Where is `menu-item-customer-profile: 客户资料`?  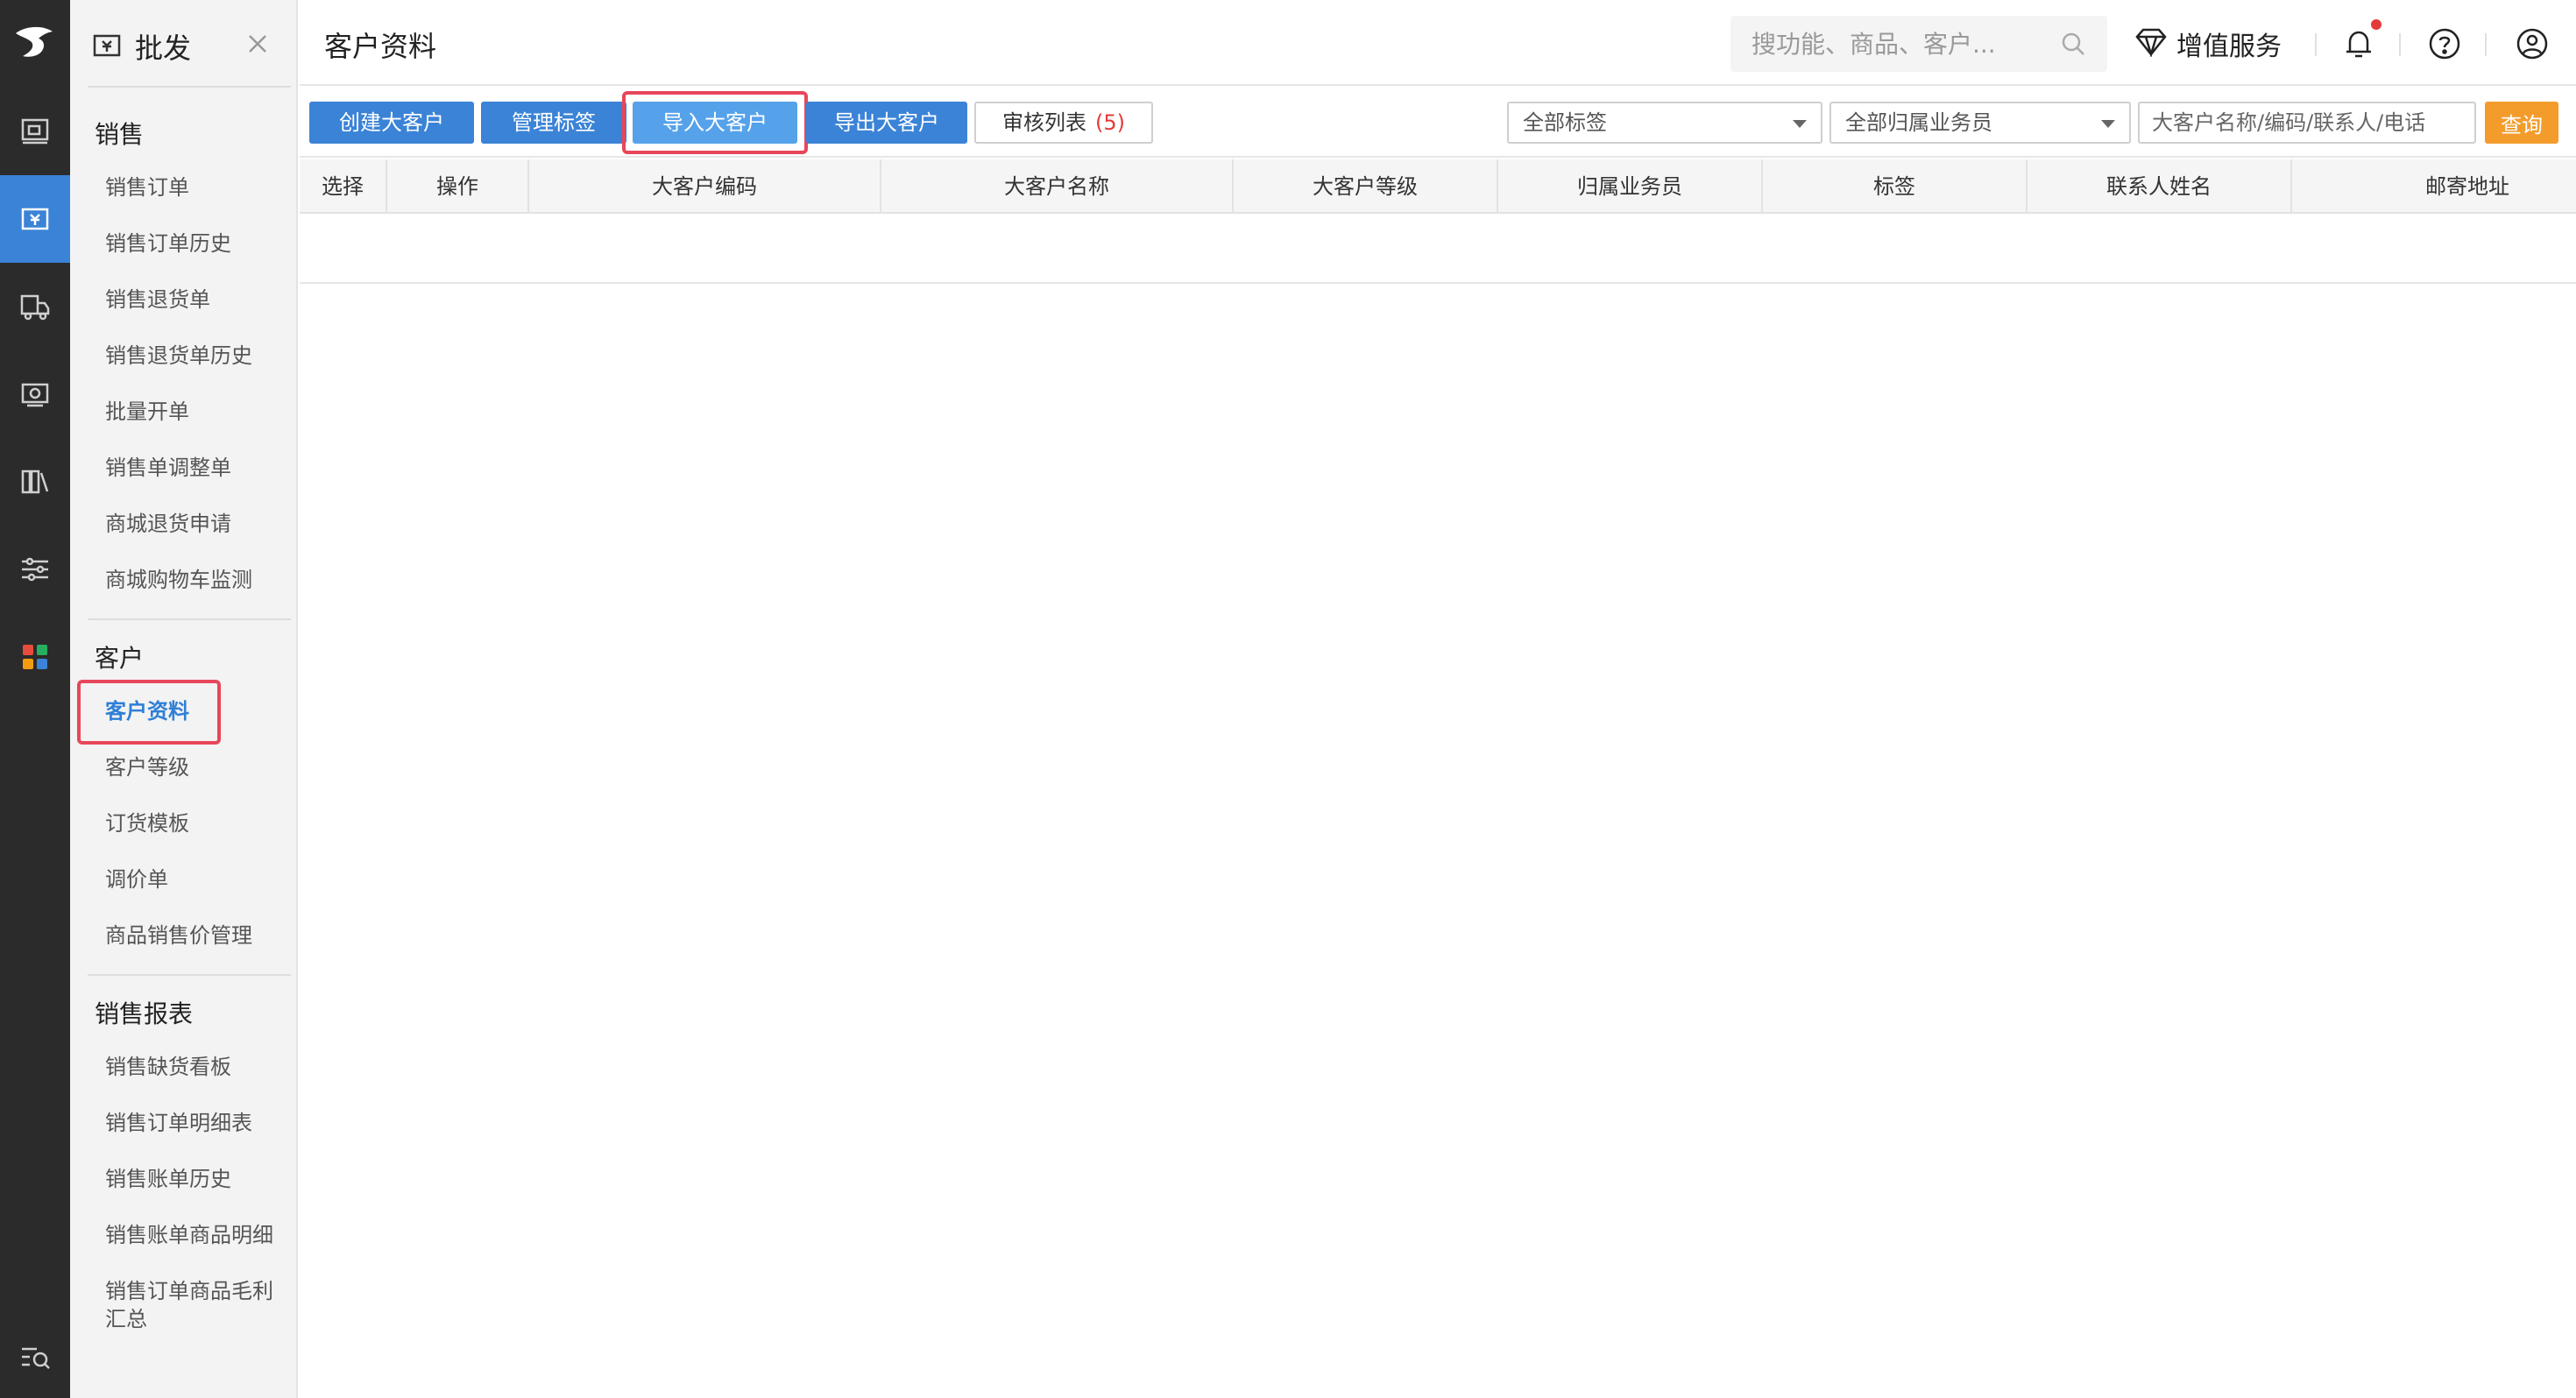
menu-item-customer-profile: 客户资料 is located at coordinates (147, 711).